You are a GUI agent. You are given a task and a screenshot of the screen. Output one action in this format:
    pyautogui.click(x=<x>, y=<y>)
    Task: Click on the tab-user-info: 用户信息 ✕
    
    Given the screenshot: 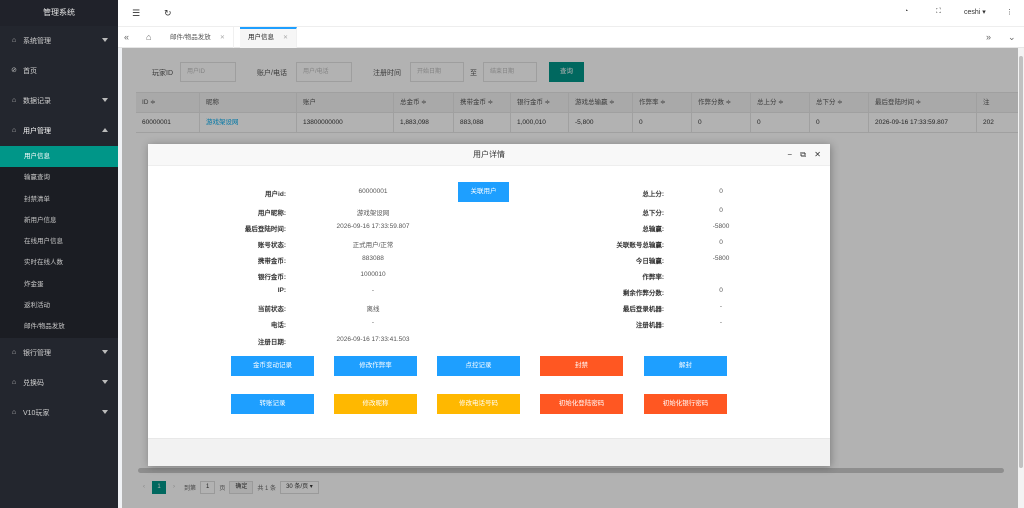 What is the action you would take?
    pyautogui.click(x=269, y=37)
    